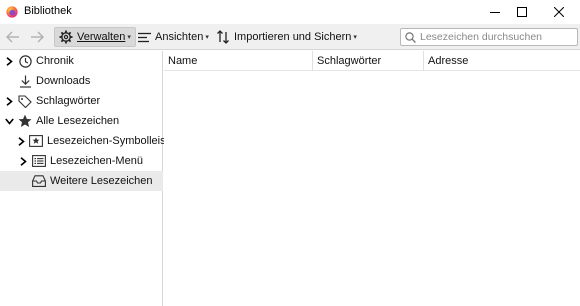  Describe the element at coordinates (290, 12) in the screenshot. I see `title-bar: Bibliothek` at that location.